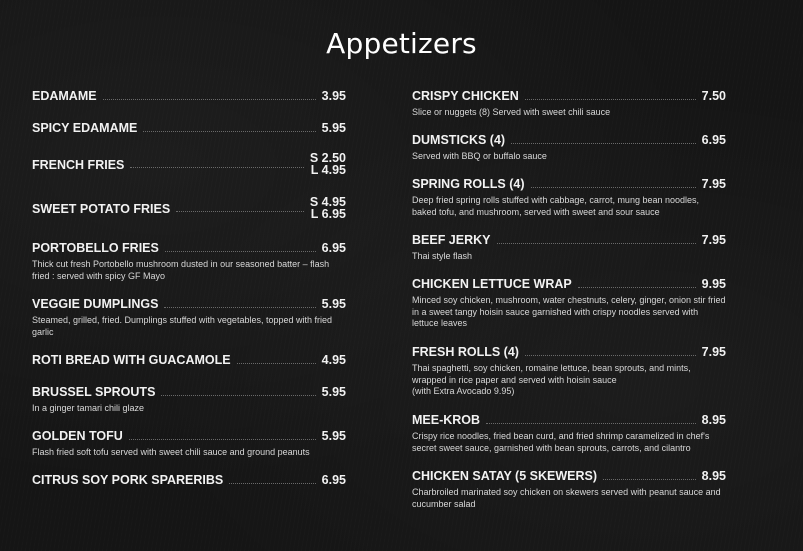  What do you see at coordinates (713, 96) in the screenshot?
I see `menu-item-price: 7.50` at bounding box center [713, 96].